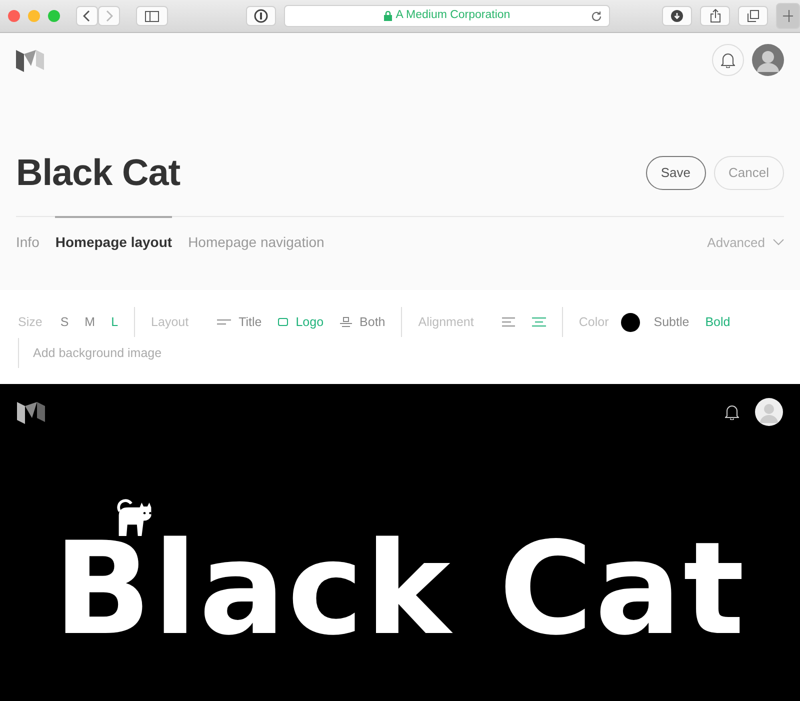 This screenshot has width=800, height=701. Describe the element at coordinates (676, 173) in the screenshot. I see `action-button: Save` at that location.